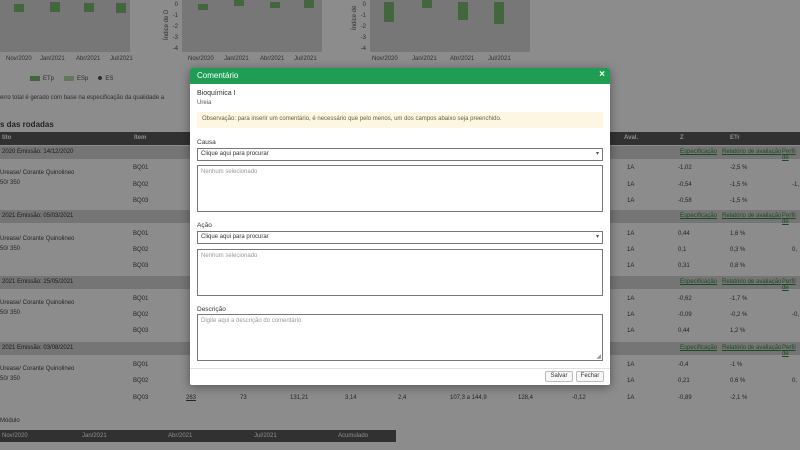 Image resolution: width=800 pixels, height=450 pixels. What do you see at coordinates (400, 154) in the screenshot?
I see `causa-select: Clique aqui para procurar ▾` at bounding box center [400, 154].